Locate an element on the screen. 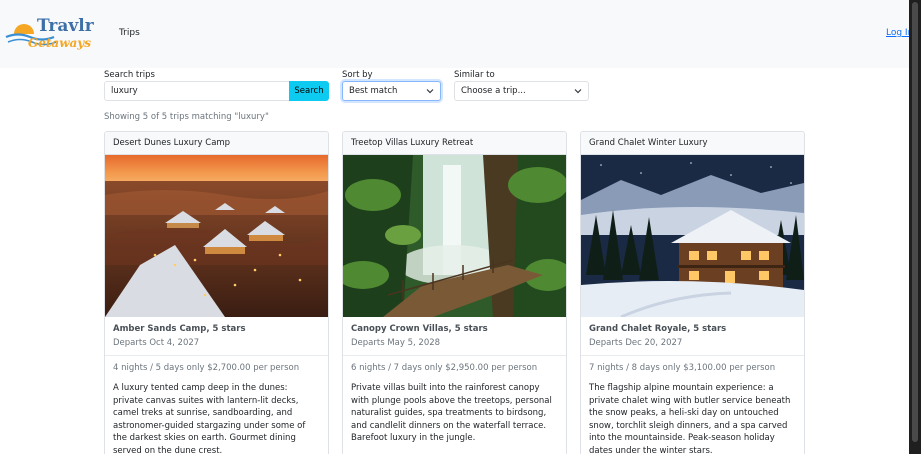 The height and width of the screenshot is (454, 921). sort-select: Best match is located at coordinates (391, 91).